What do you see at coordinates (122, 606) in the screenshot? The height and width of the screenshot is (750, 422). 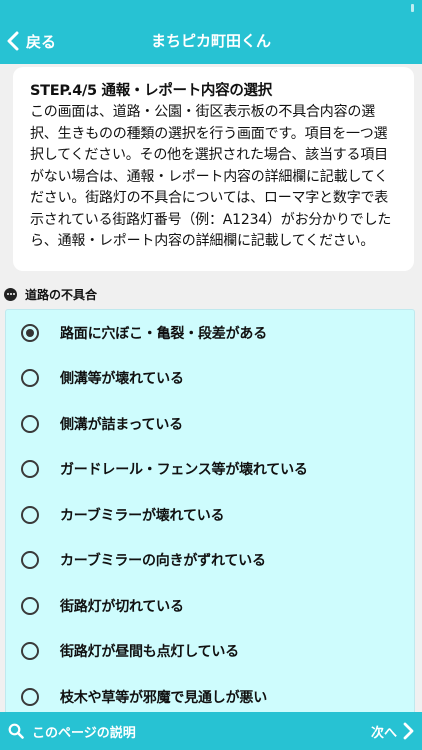 I see `option-label: 街路灯が切れている` at bounding box center [122, 606].